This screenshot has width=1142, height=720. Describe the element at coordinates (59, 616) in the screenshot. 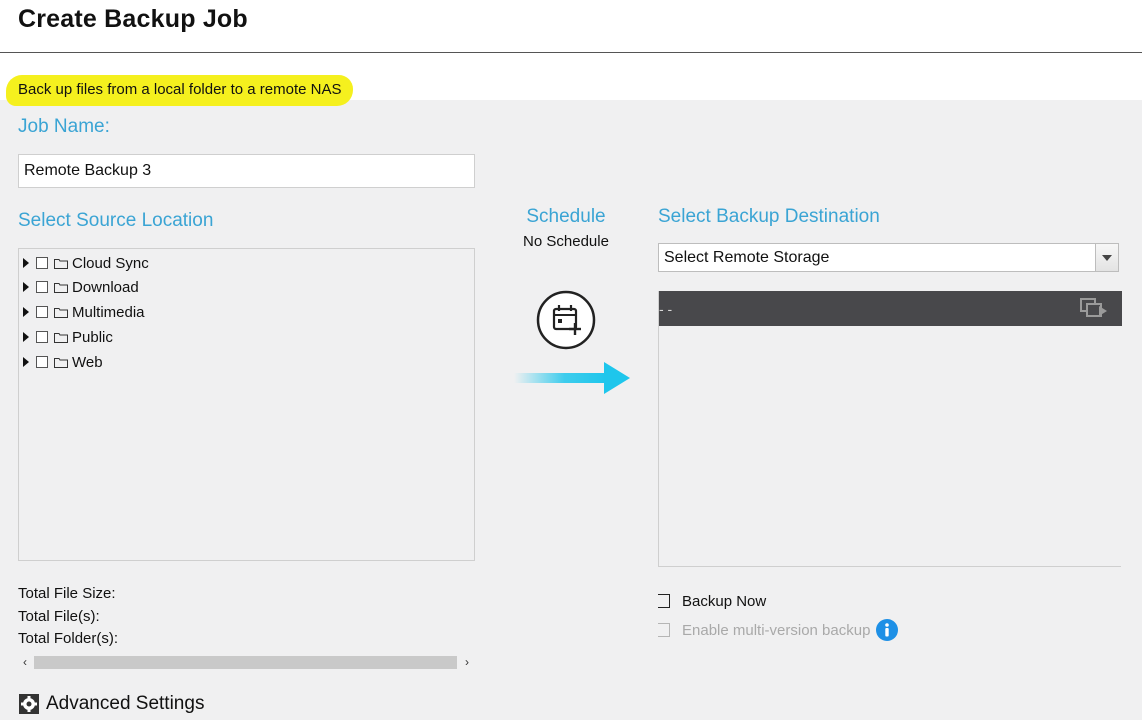

I see `total-files-label: Total File(s):` at that location.